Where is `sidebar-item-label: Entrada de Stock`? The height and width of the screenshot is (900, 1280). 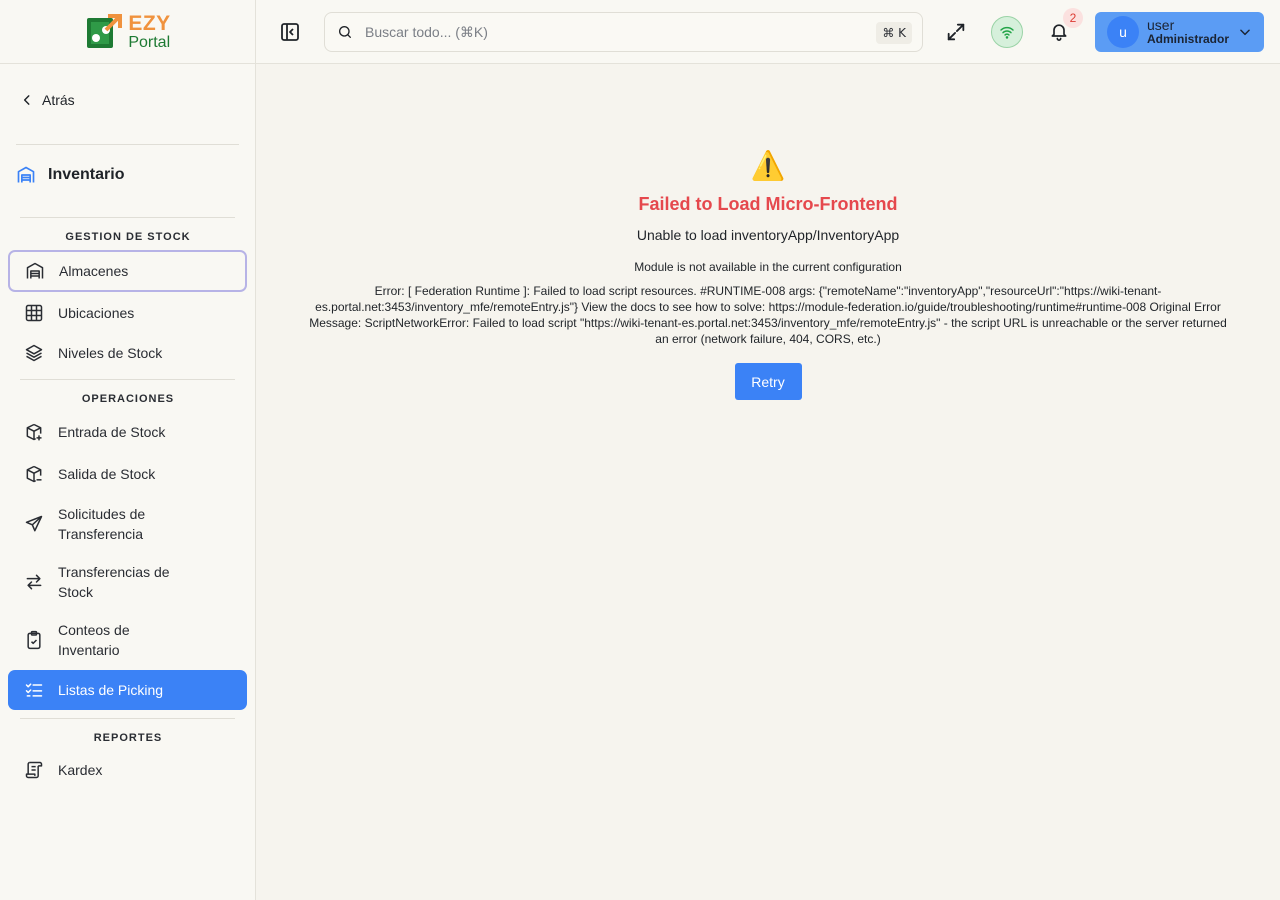
sidebar-item-label: Entrada de Stock is located at coordinates (112, 432).